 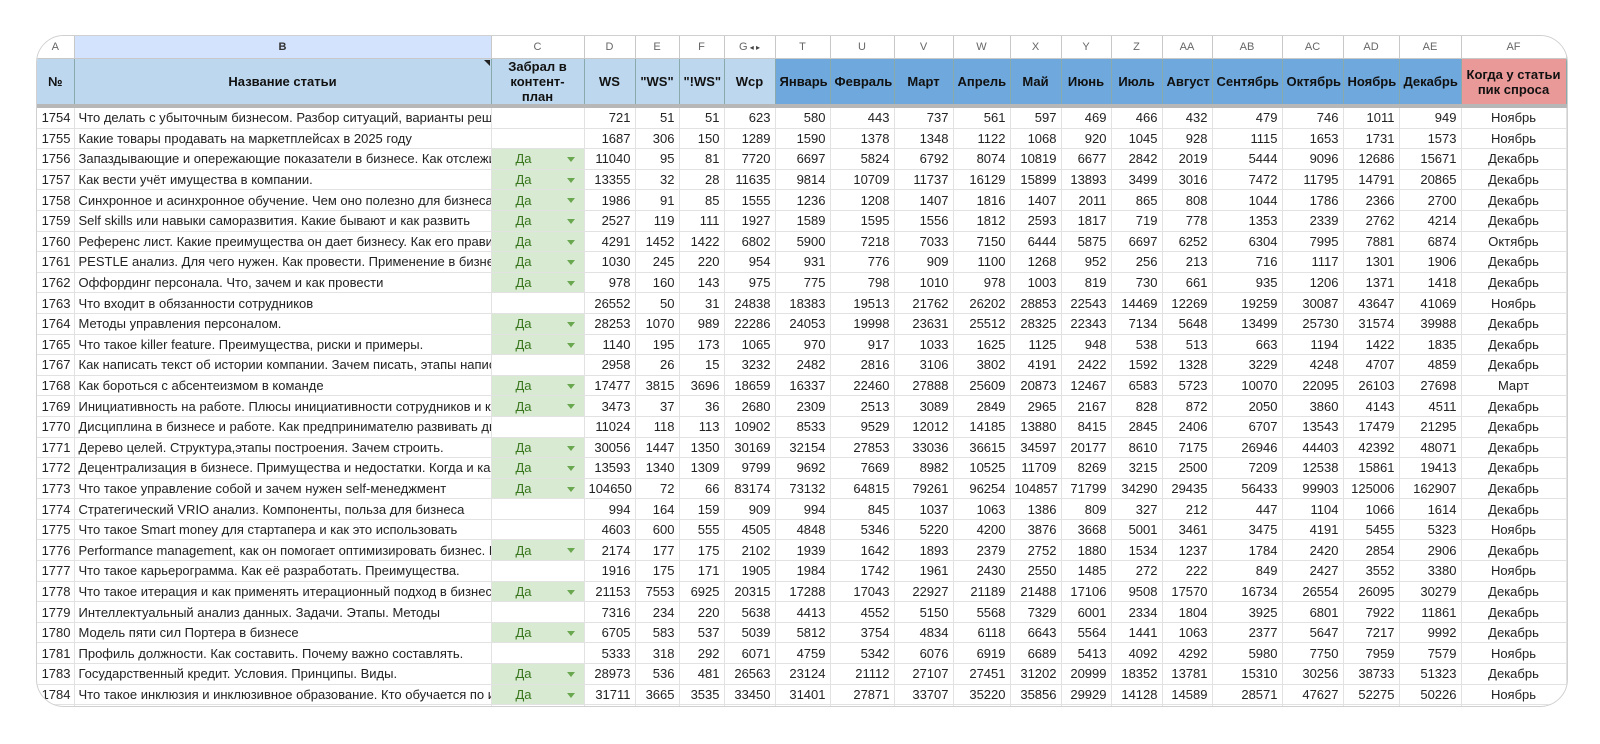 What do you see at coordinates (862, 509) in the screenshot?
I see `month-value-cell: 845` at bounding box center [862, 509].